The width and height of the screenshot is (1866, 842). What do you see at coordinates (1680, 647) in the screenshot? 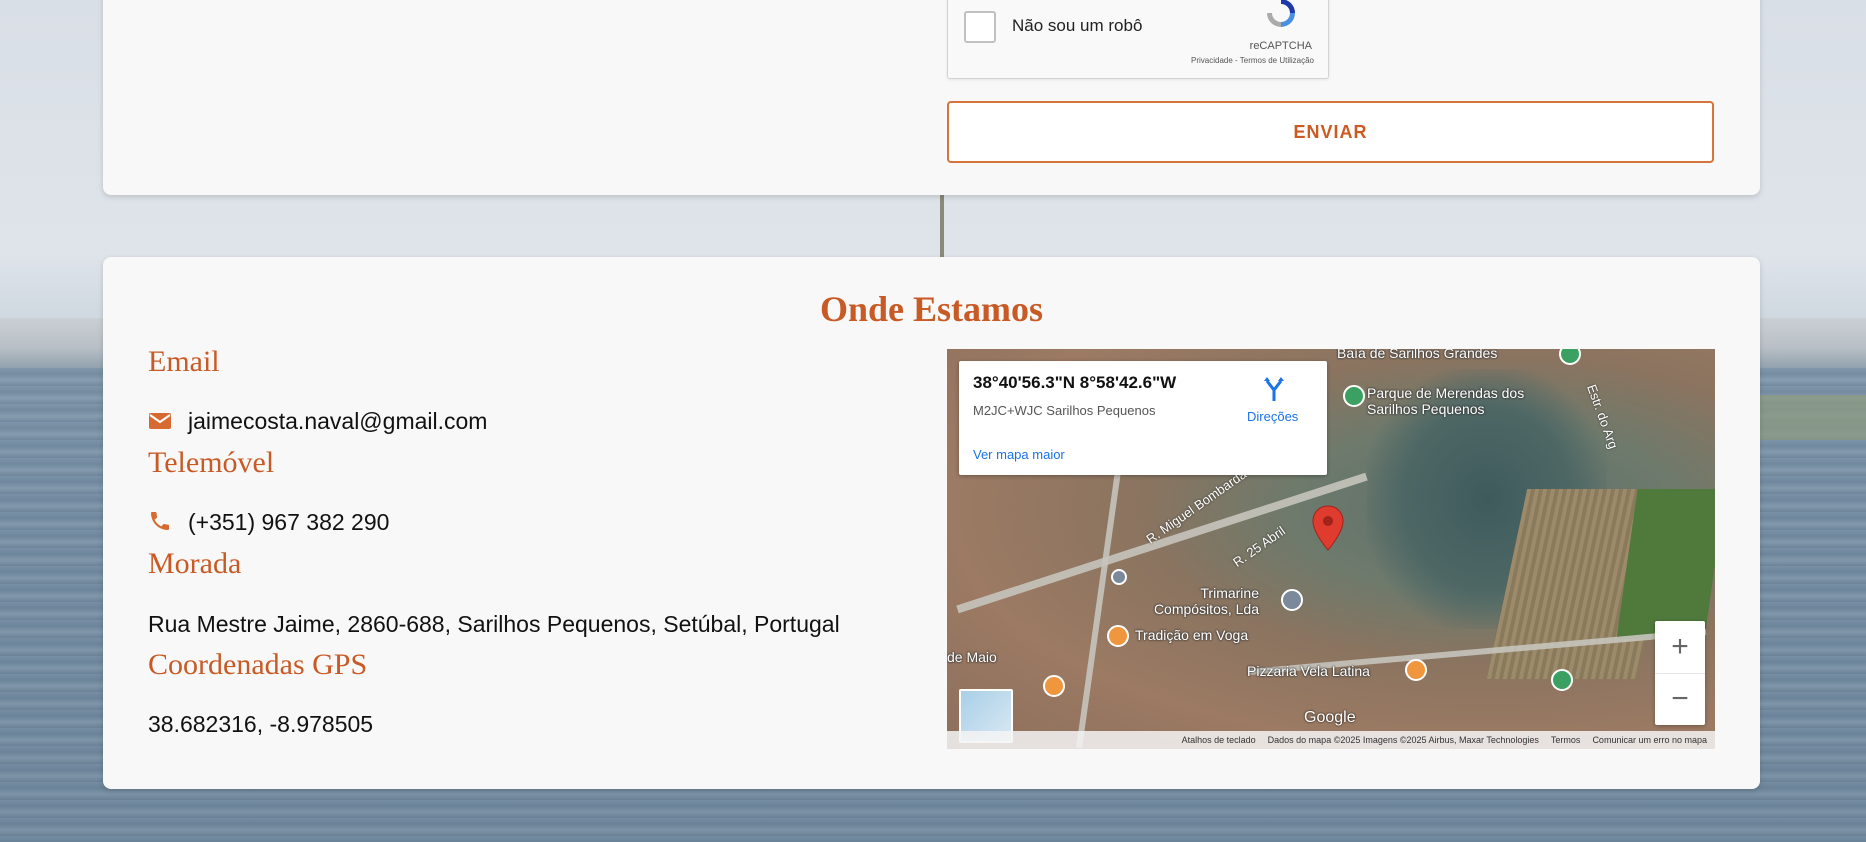
I see `zoom-in-button: +` at bounding box center [1680, 647].